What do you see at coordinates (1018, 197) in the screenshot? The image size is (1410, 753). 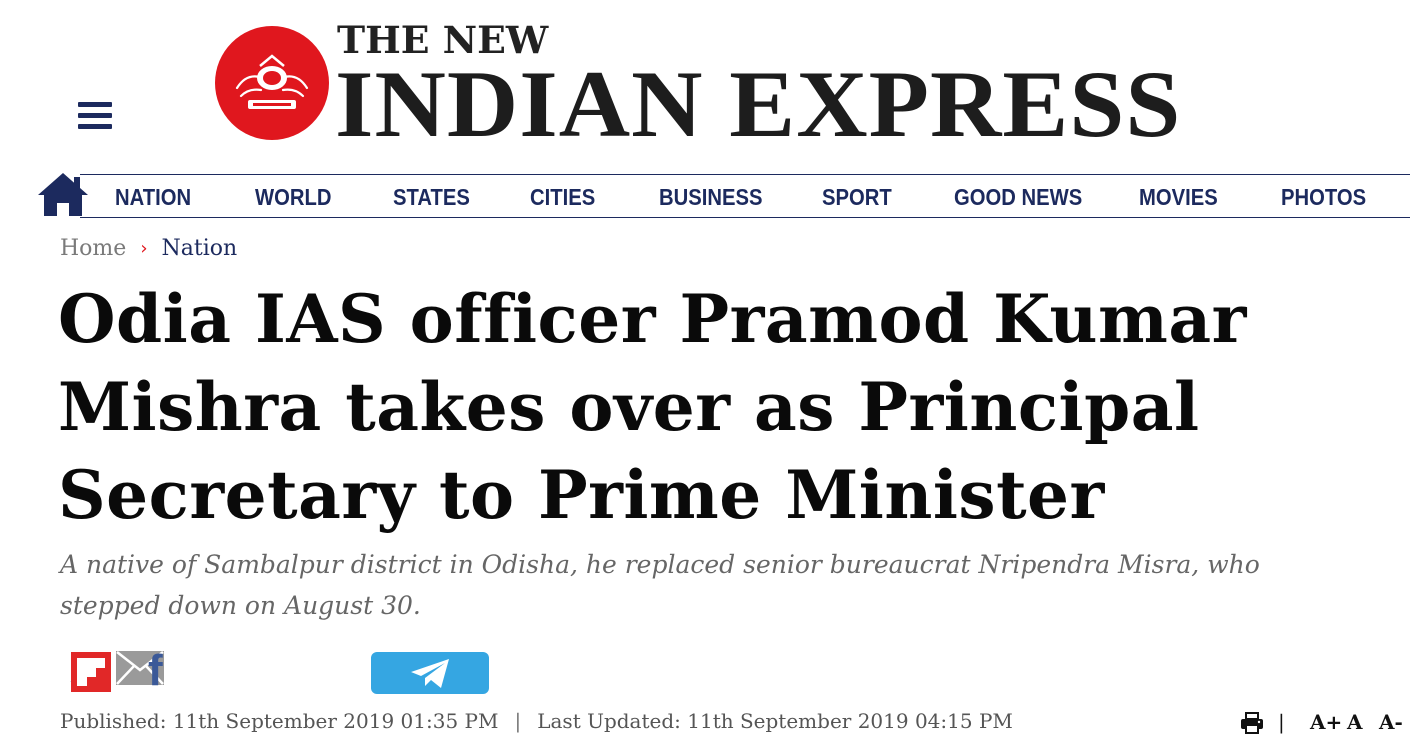 I see `nav-item-good-news: GOOD NEWS` at bounding box center [1018, 197].